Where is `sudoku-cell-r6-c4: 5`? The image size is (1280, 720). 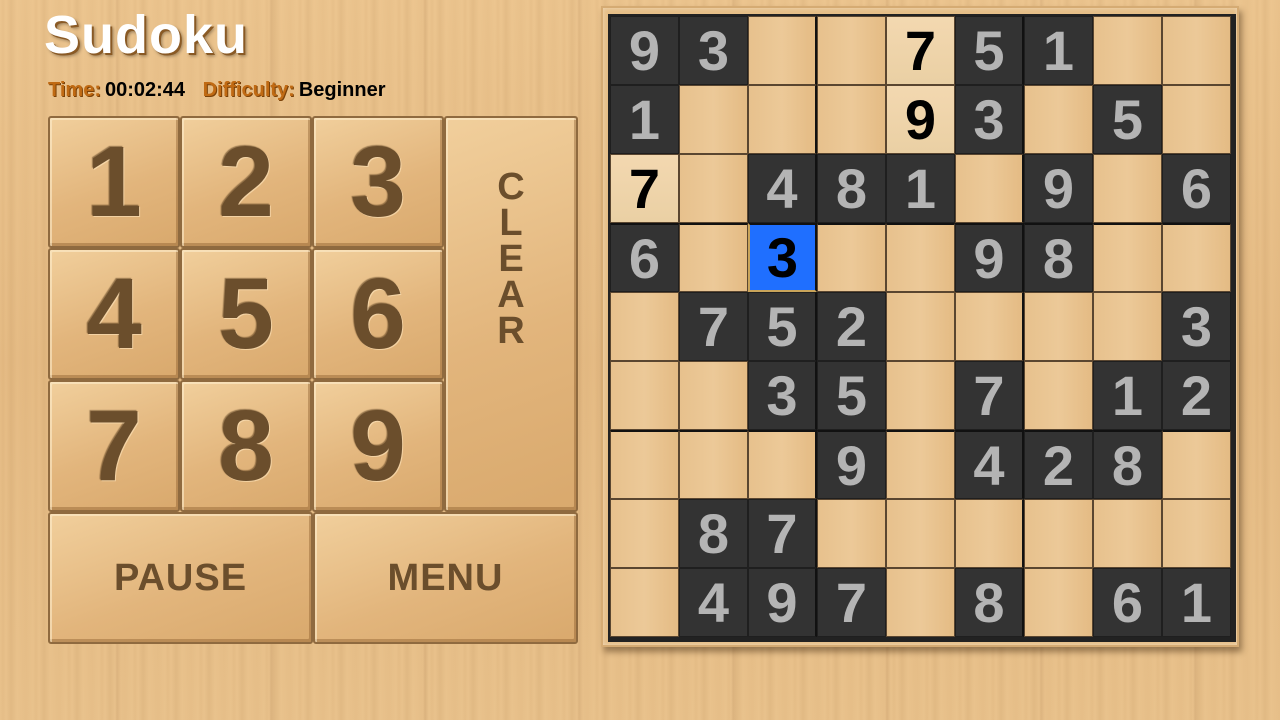 sudoku-cell-r6-c4: 5 is located at coordinates (851, 395).